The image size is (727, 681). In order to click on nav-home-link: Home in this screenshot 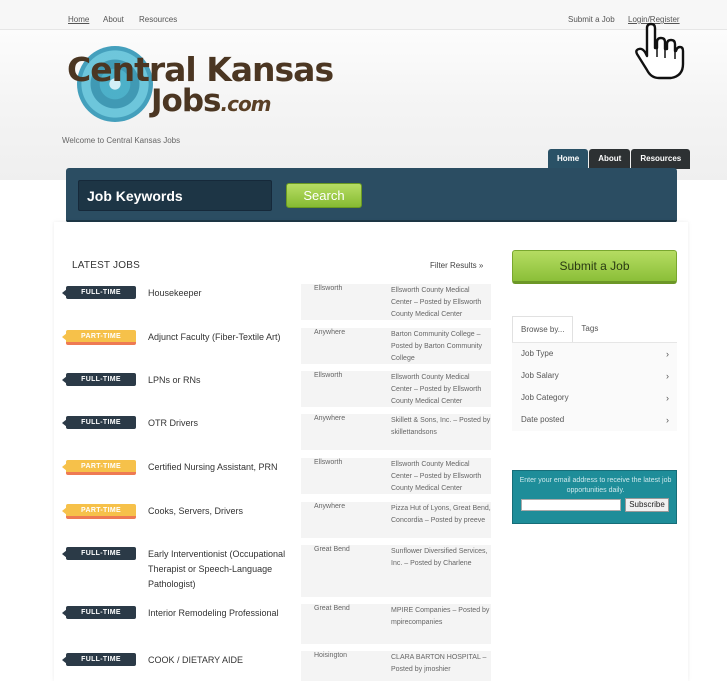, I will do `click(78, 19)`.